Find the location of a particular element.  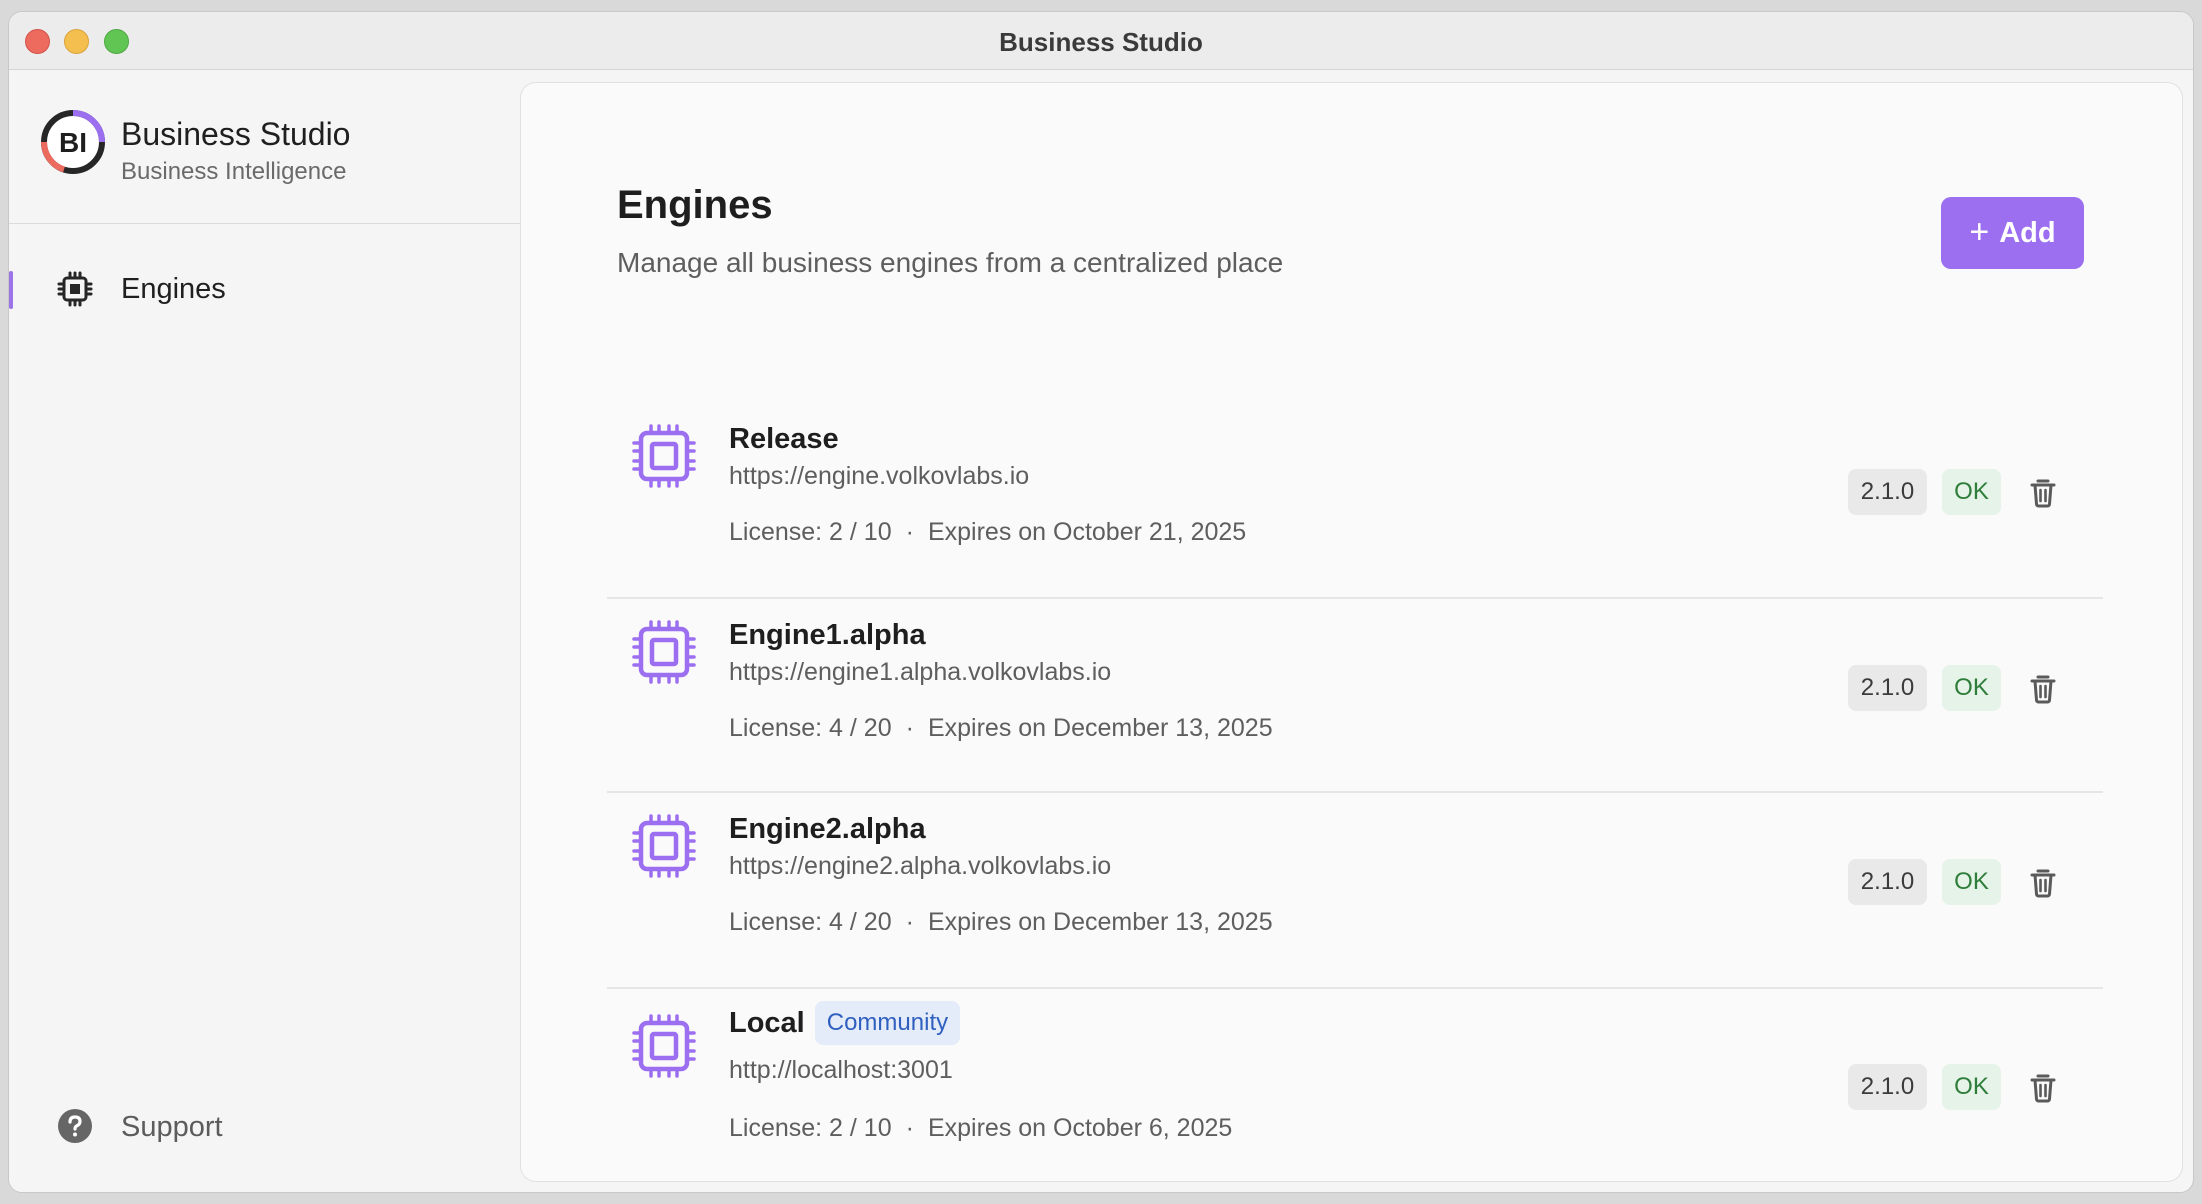

engine-name: Engine1.alpha is located at coordinates (827, 635).